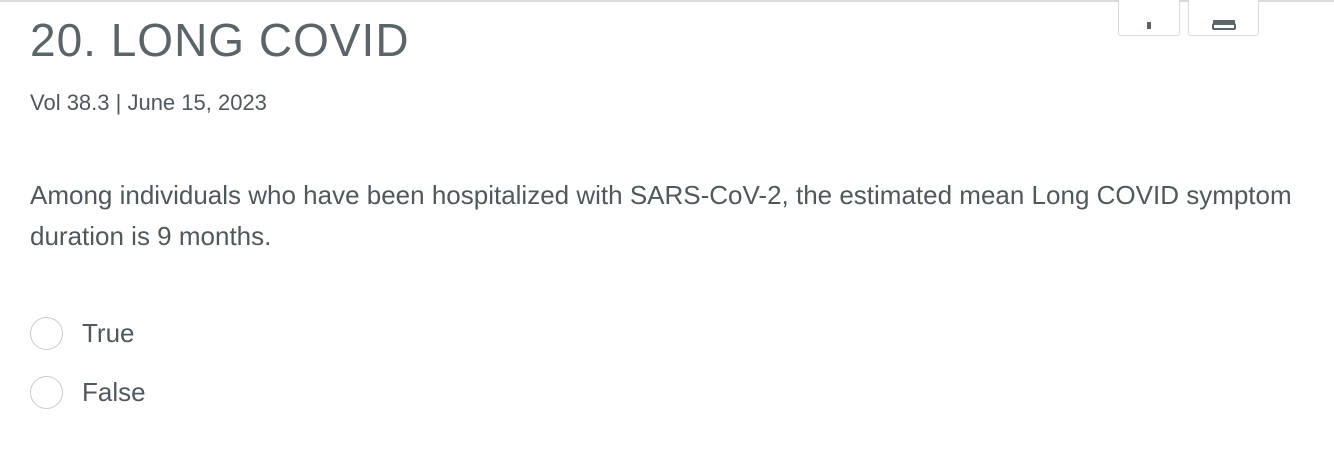  I want to click on page-title: 20. LONG COVID, so click(220, 40).